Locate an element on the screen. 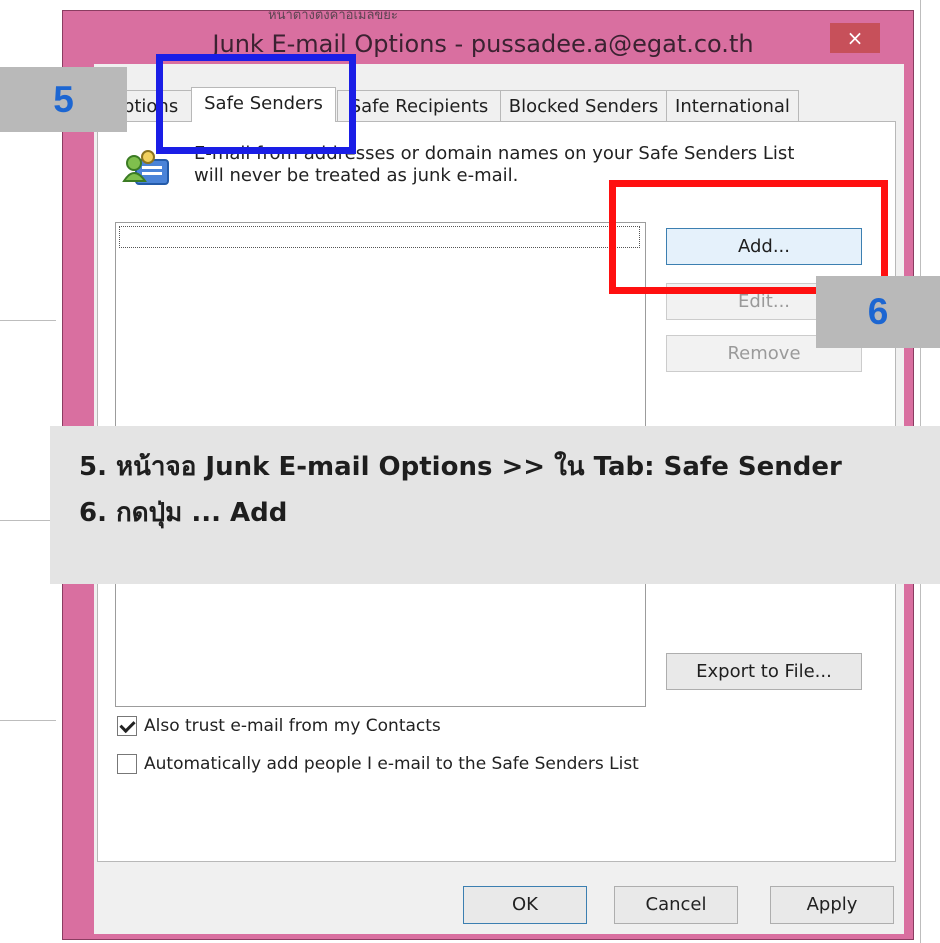 This screenshot has height=943, width=940. instruction-line-6: 6. กดปุ่ม ... Add is located at coordinates (183, 513).